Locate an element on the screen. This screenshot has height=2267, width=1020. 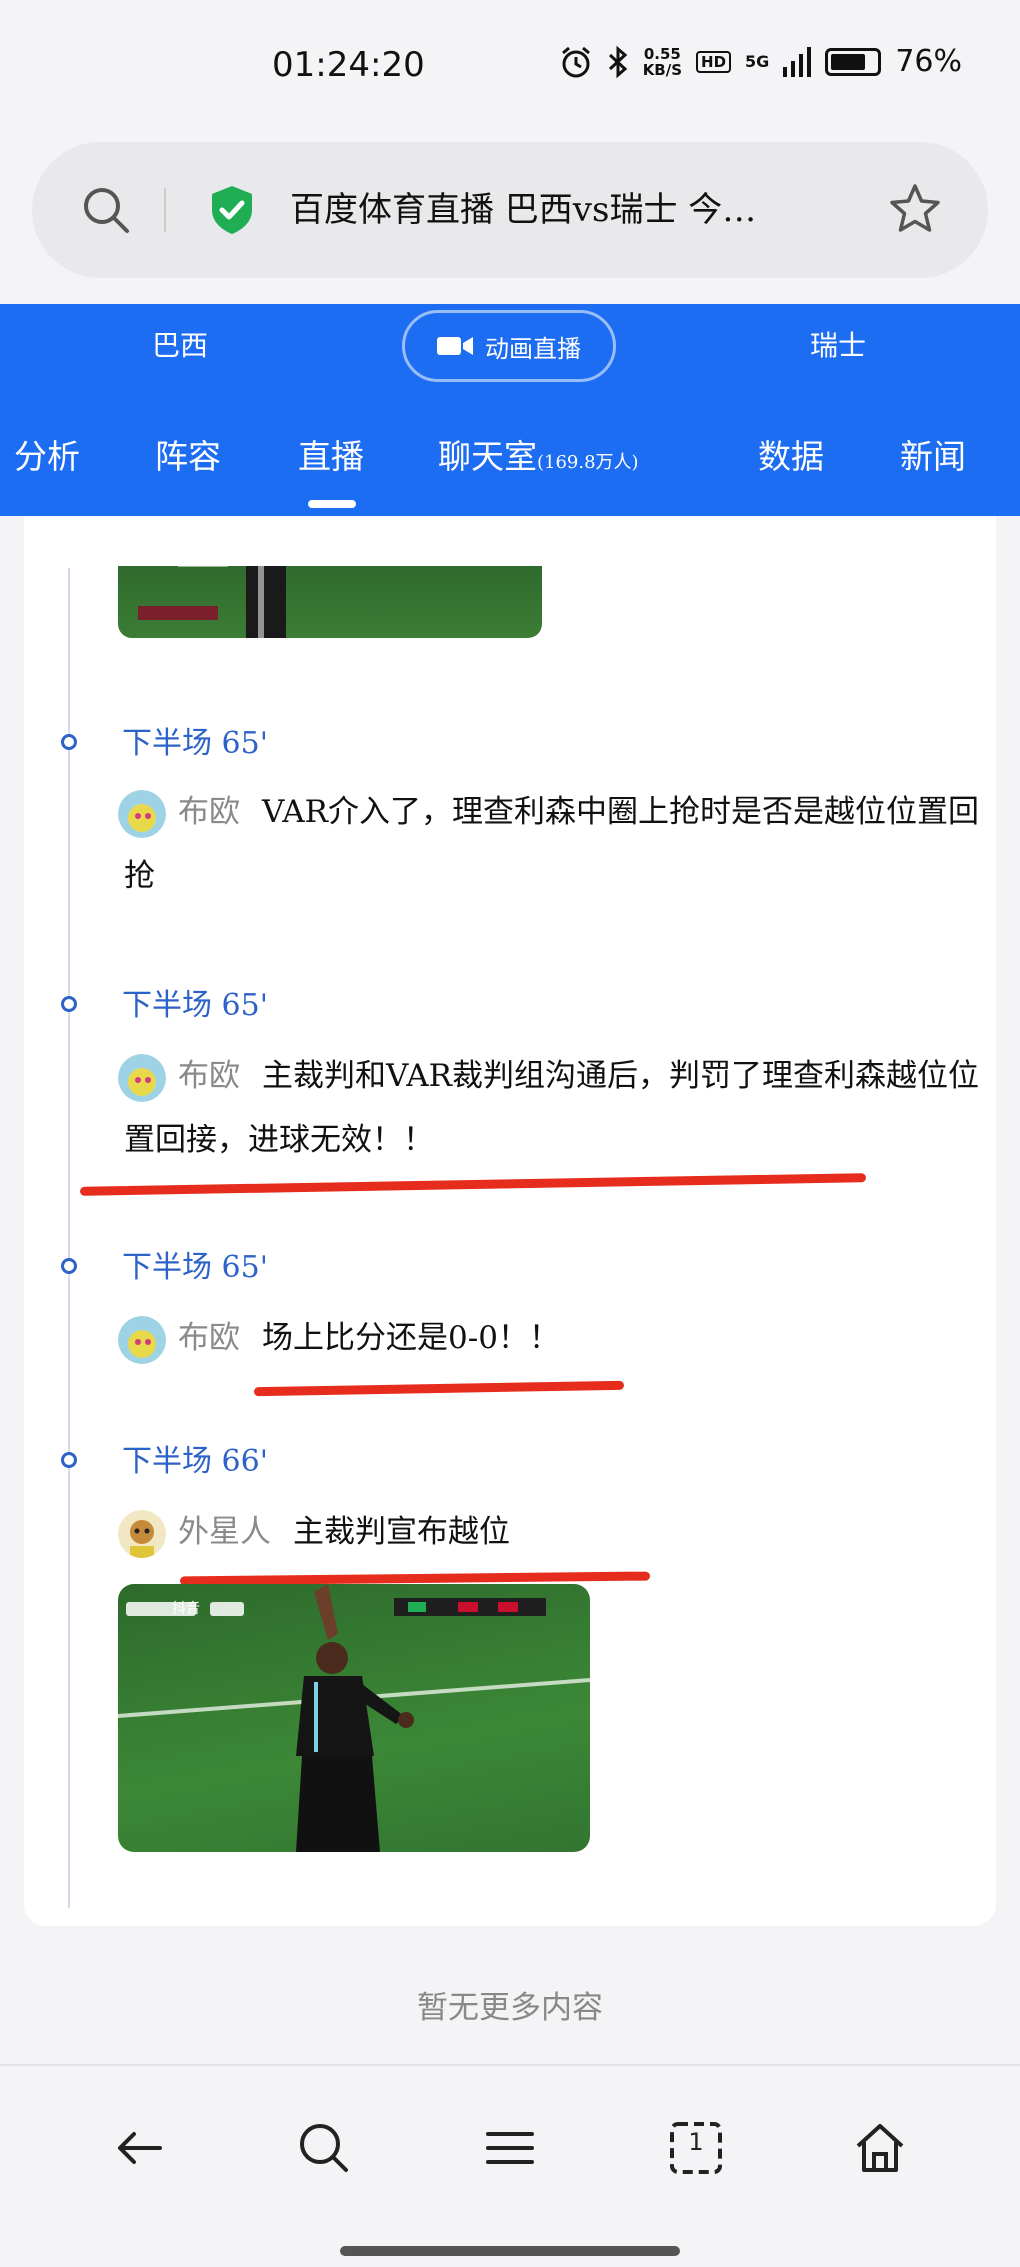
net-speed: 0.55 KB/S is located at coordinates (662, 62).